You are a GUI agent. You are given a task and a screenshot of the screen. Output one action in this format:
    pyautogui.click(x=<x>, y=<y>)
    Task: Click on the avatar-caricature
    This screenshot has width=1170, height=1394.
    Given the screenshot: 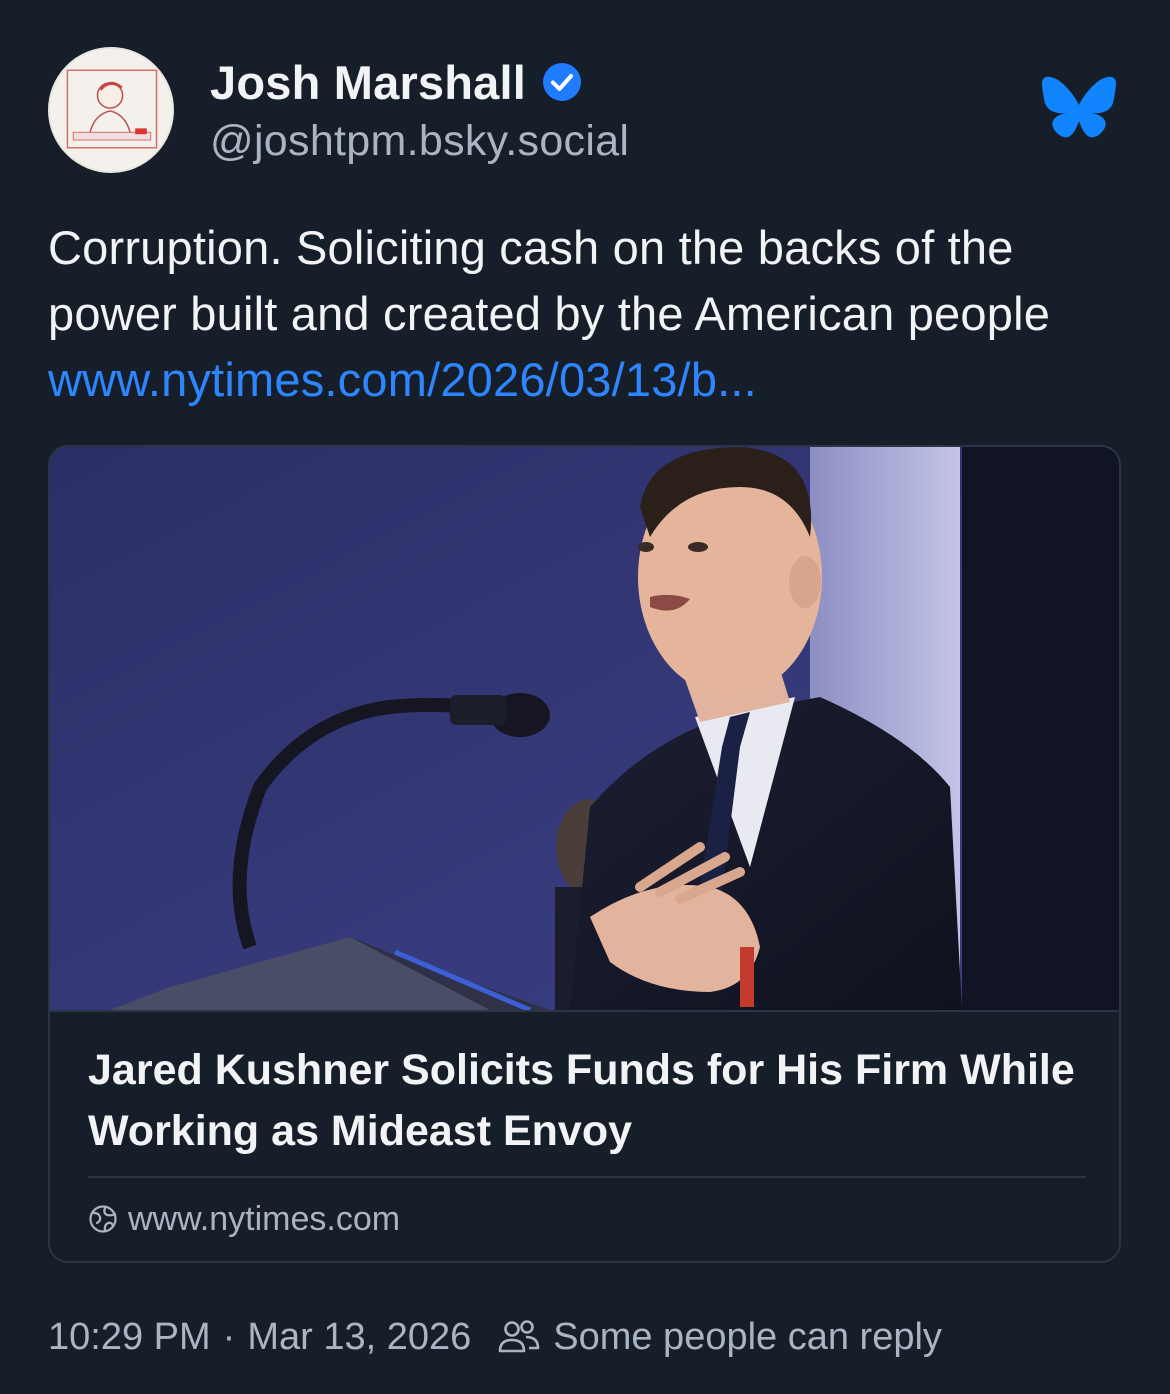 What is the action you would take?
    pyautogui.click(x=112, y=109)
    